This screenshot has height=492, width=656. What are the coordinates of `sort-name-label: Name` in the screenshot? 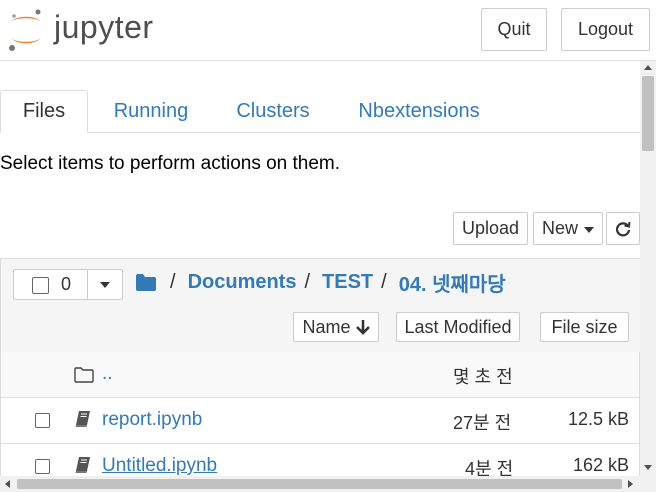 It's located at (326, 326).